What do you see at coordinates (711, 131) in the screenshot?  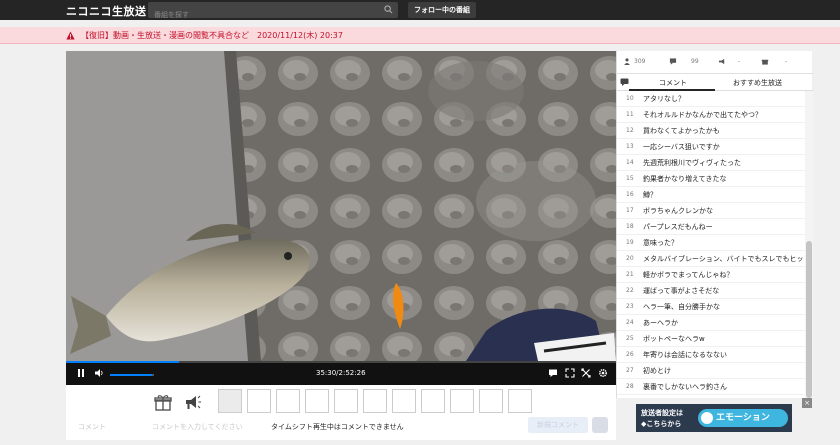 I see `comment-row: 12 買わなくてよかったかも` at bounding box center [711, 131].